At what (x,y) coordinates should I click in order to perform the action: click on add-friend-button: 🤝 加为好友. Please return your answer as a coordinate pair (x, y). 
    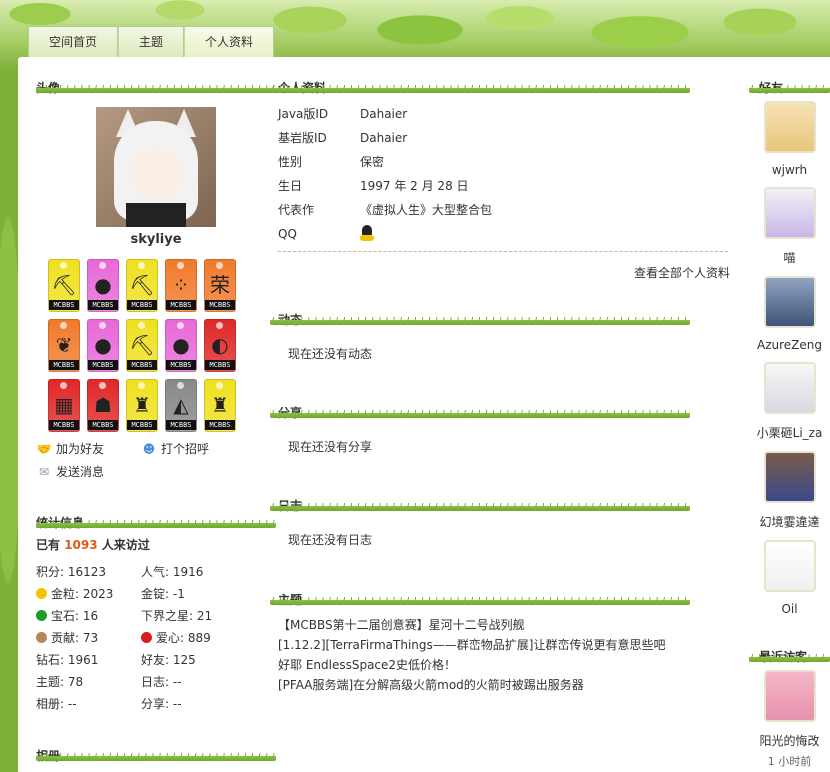
    Looking at the image, I should click on (88, 448).